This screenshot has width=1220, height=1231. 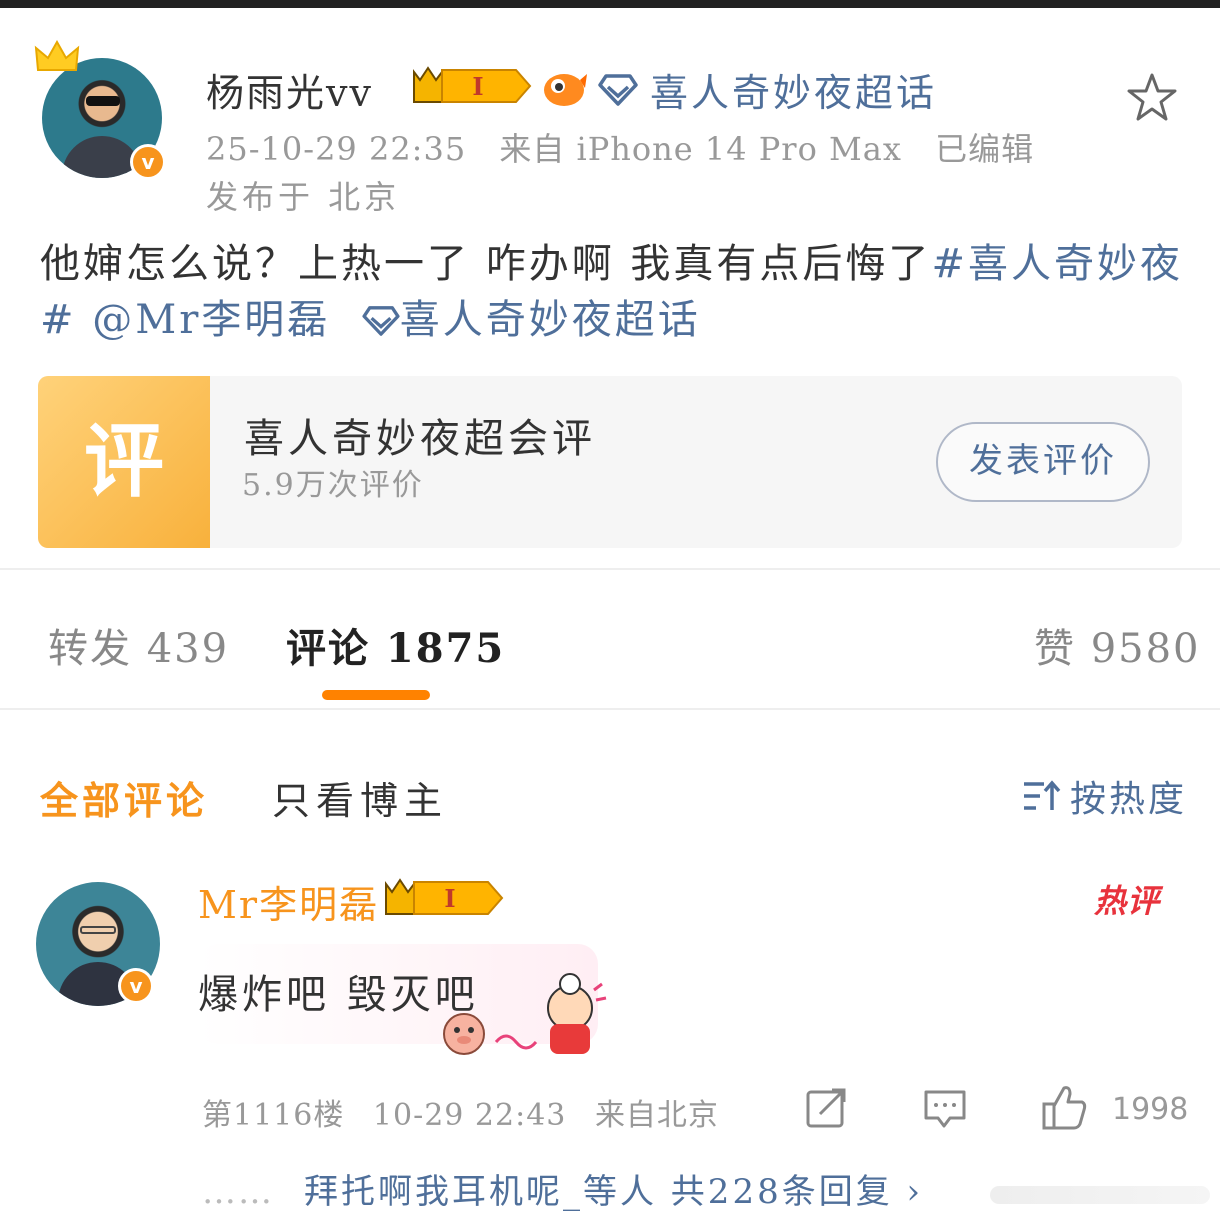 I want to click on share-icon, so click(x=826, y=1108).